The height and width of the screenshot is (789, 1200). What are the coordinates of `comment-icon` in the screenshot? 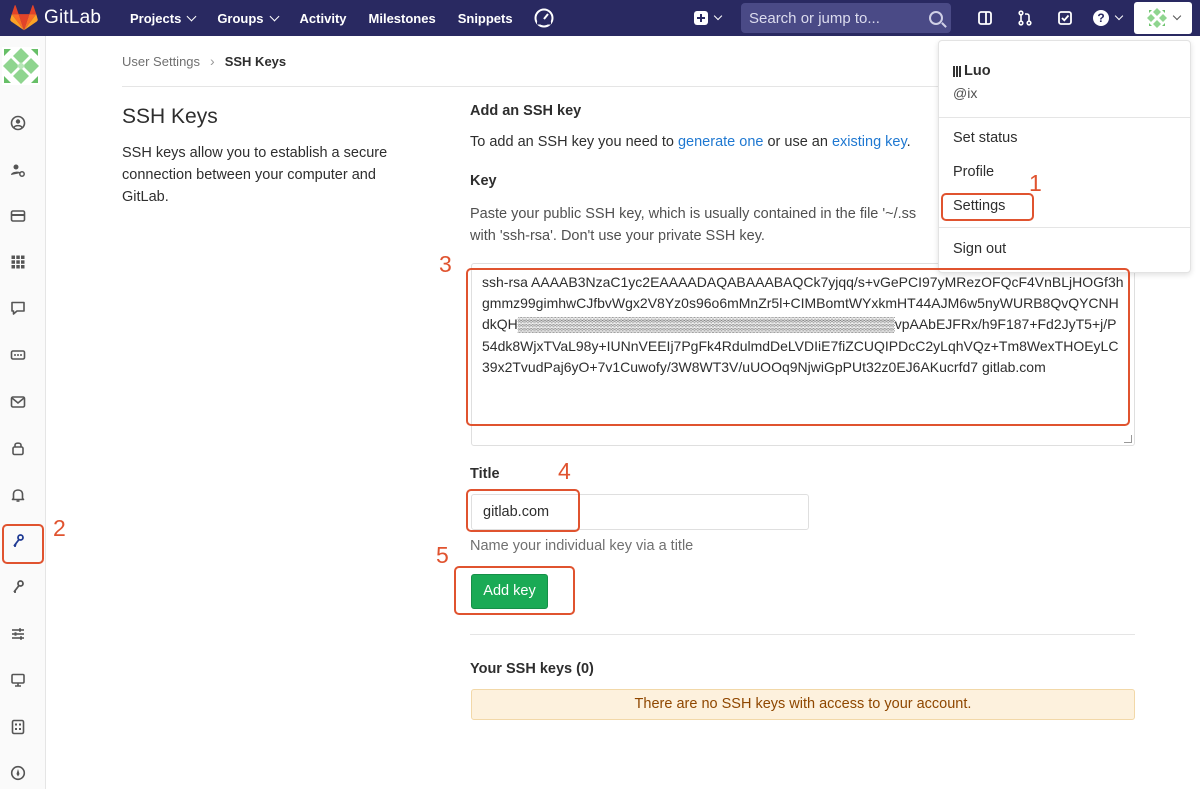 It's located at (18, 308).